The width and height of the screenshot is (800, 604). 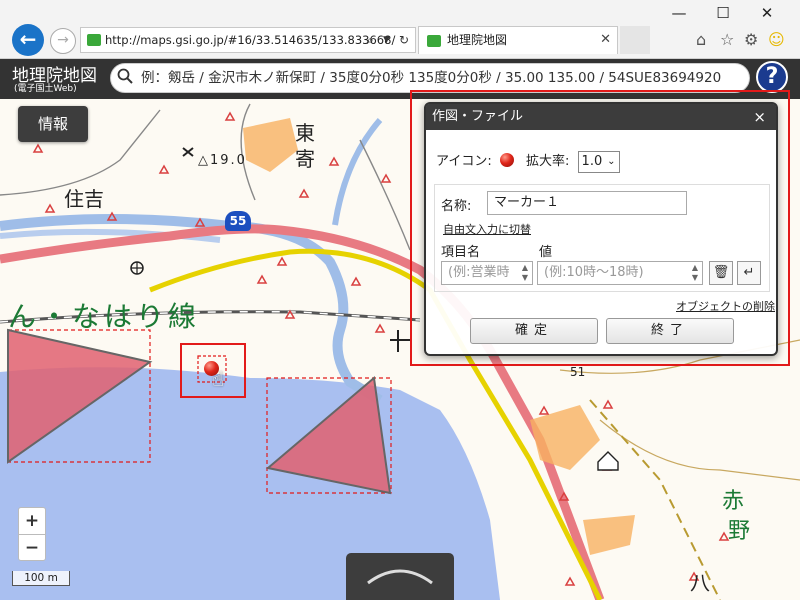 What do you see at coordinates (45, 89) in the screenshot?
I see `site-logo-subtitle: (電子国土Web)` at bounding box center [45, 89].